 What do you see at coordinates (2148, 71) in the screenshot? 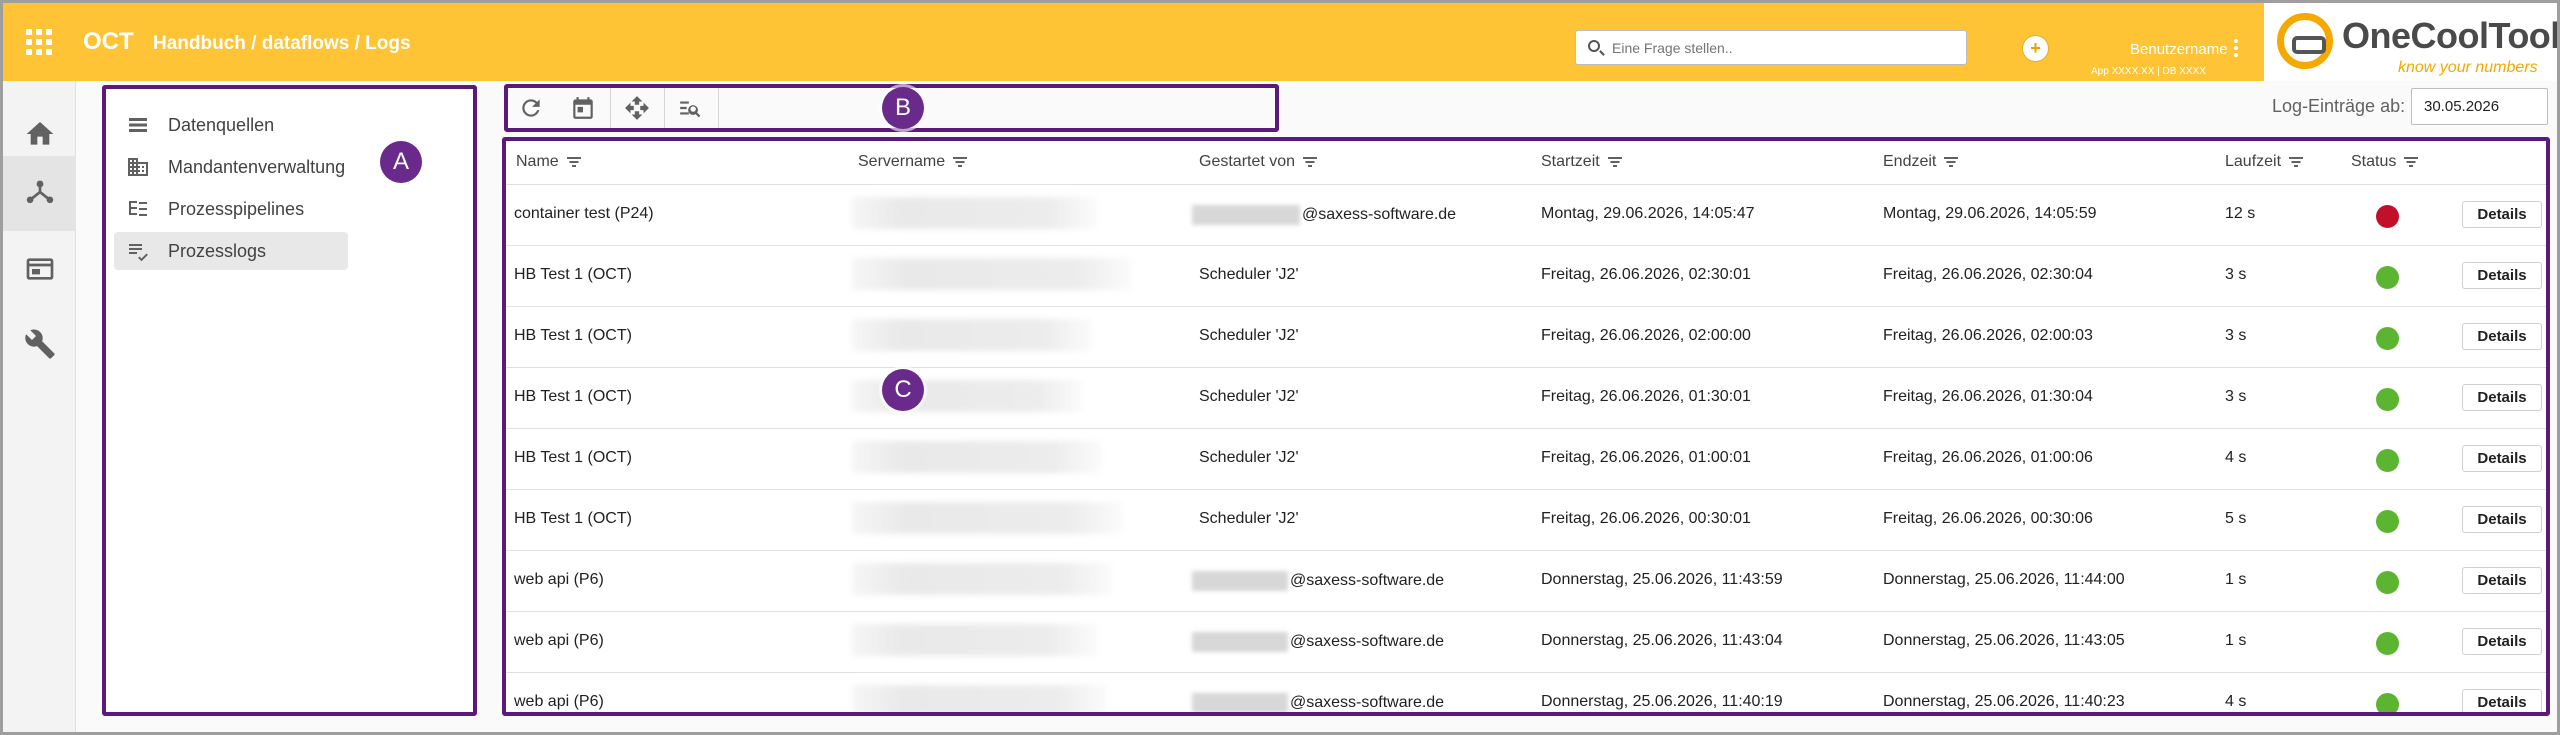
I see `version-info: App XXXX.XX | DB XXXX` at bounding box center [2148, 71].